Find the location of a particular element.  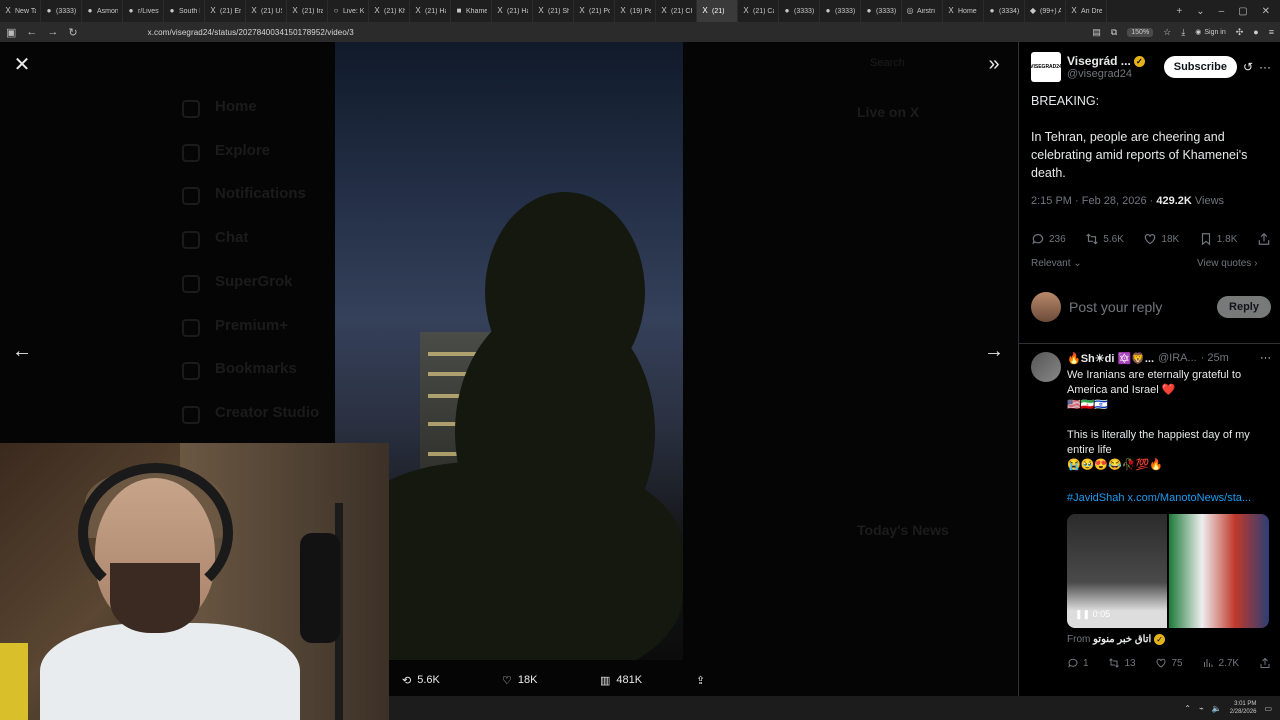

reply-image-thumb is located at coordinates (1219, 571).